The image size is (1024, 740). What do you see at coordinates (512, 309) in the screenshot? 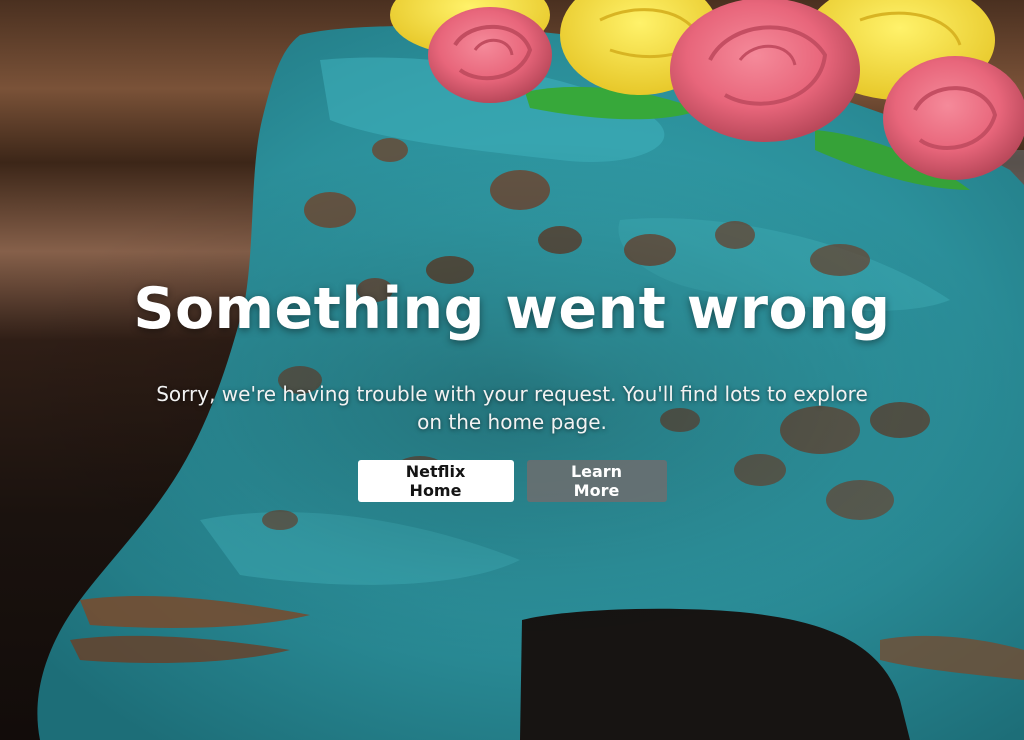
I see `error-title: Something went wrong` at bounding box center [512, 309].